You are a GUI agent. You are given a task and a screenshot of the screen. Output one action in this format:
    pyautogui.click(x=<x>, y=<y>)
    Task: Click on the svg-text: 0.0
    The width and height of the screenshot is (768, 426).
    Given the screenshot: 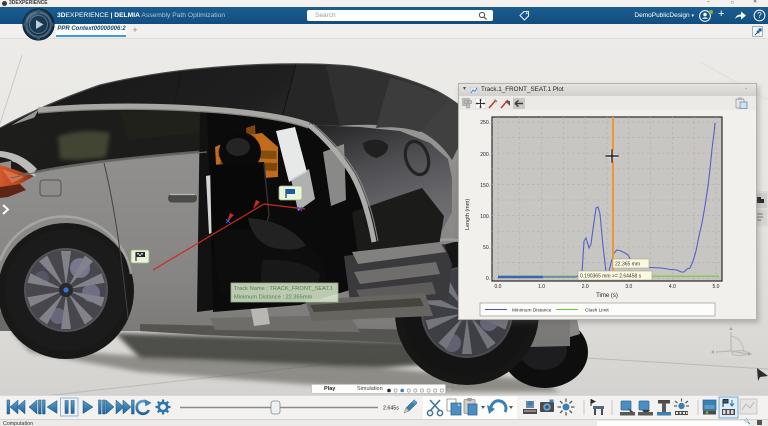 What is the action you would take?
    pyautogui.click(x=498, y=287)
    